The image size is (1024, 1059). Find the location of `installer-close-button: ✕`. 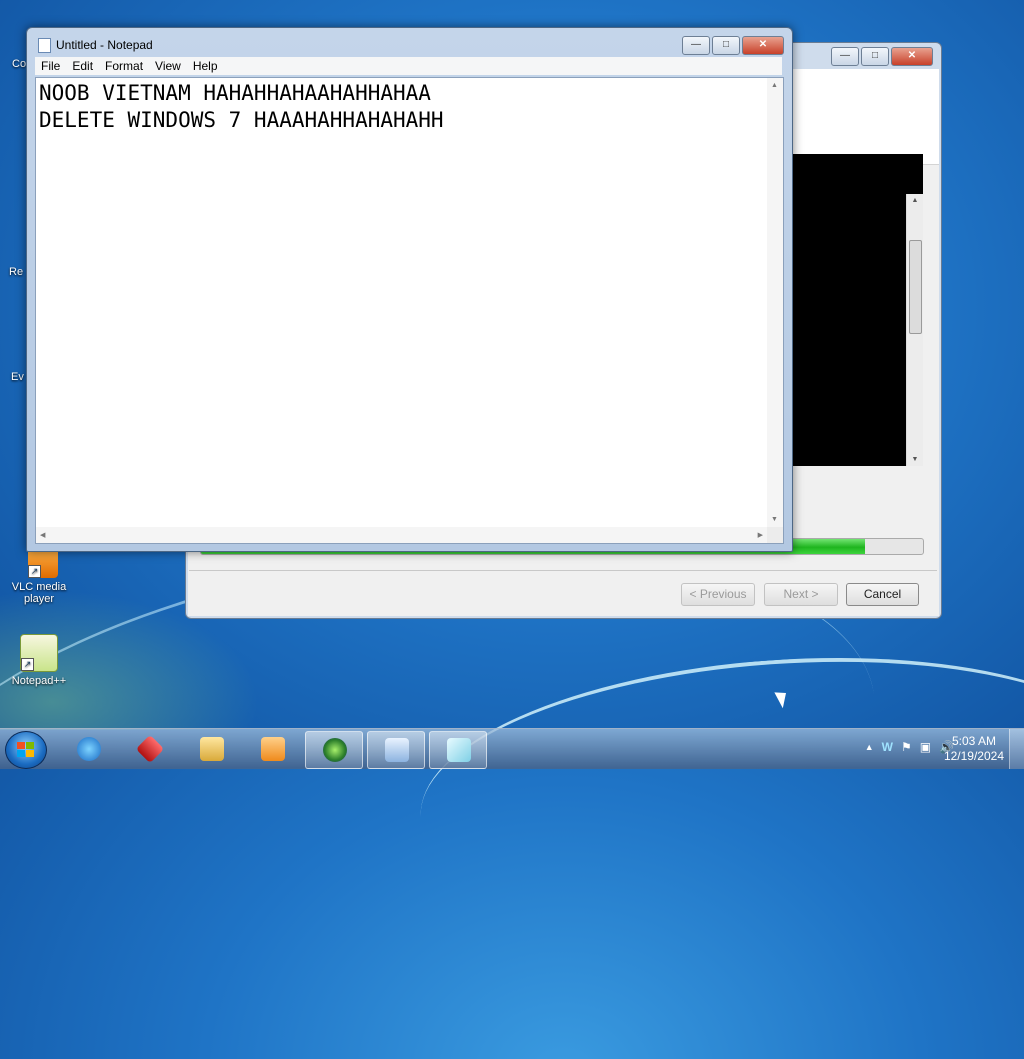

installer-close-button: ✕ is located at coordinates (912, 56).